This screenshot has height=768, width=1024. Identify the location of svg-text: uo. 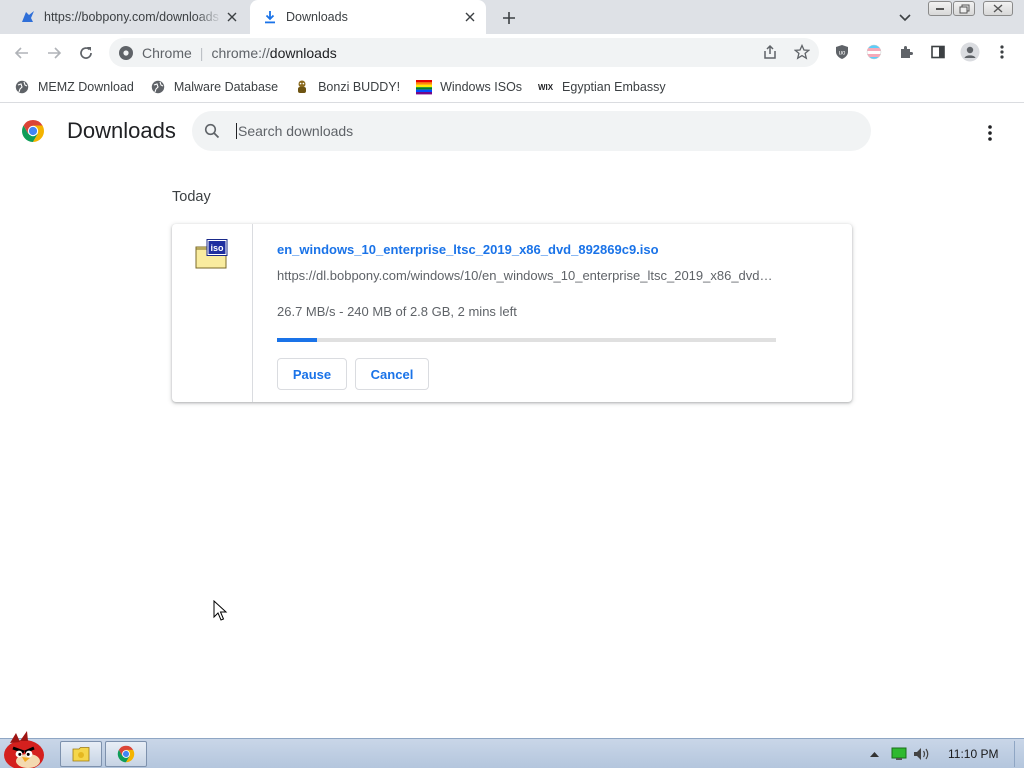
(842, 54).